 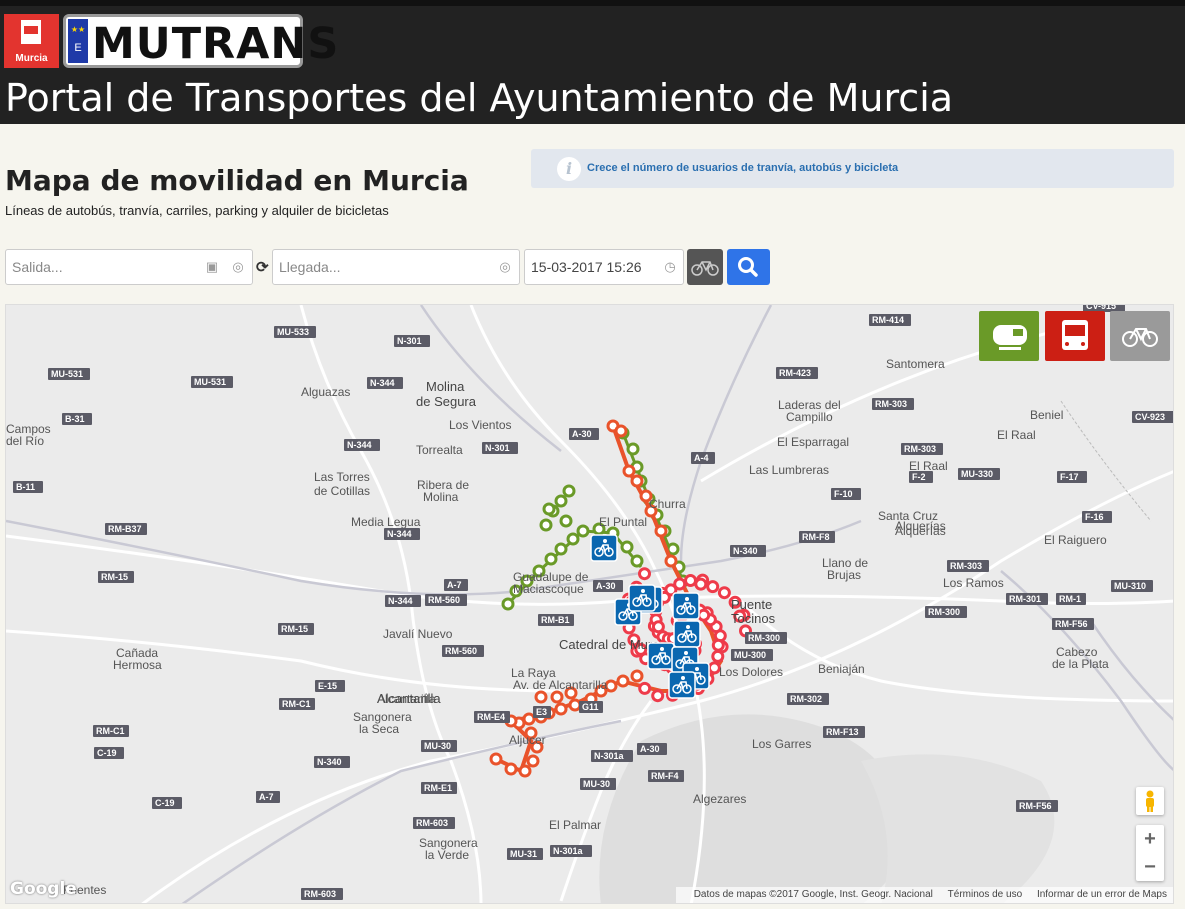 I want to click on road-label: RM-B1, so click(x=556, y=620).